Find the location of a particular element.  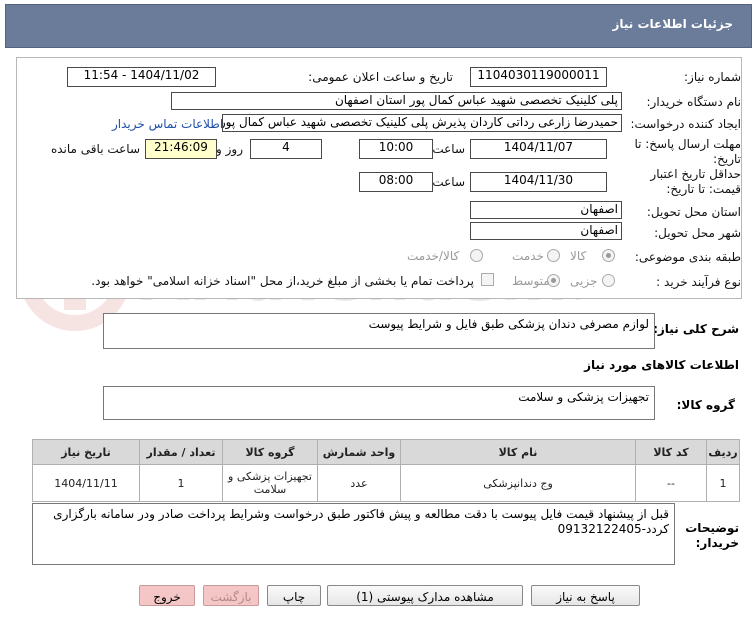

col-goods-group: گروه کالا is located at coordinates (270, 452).